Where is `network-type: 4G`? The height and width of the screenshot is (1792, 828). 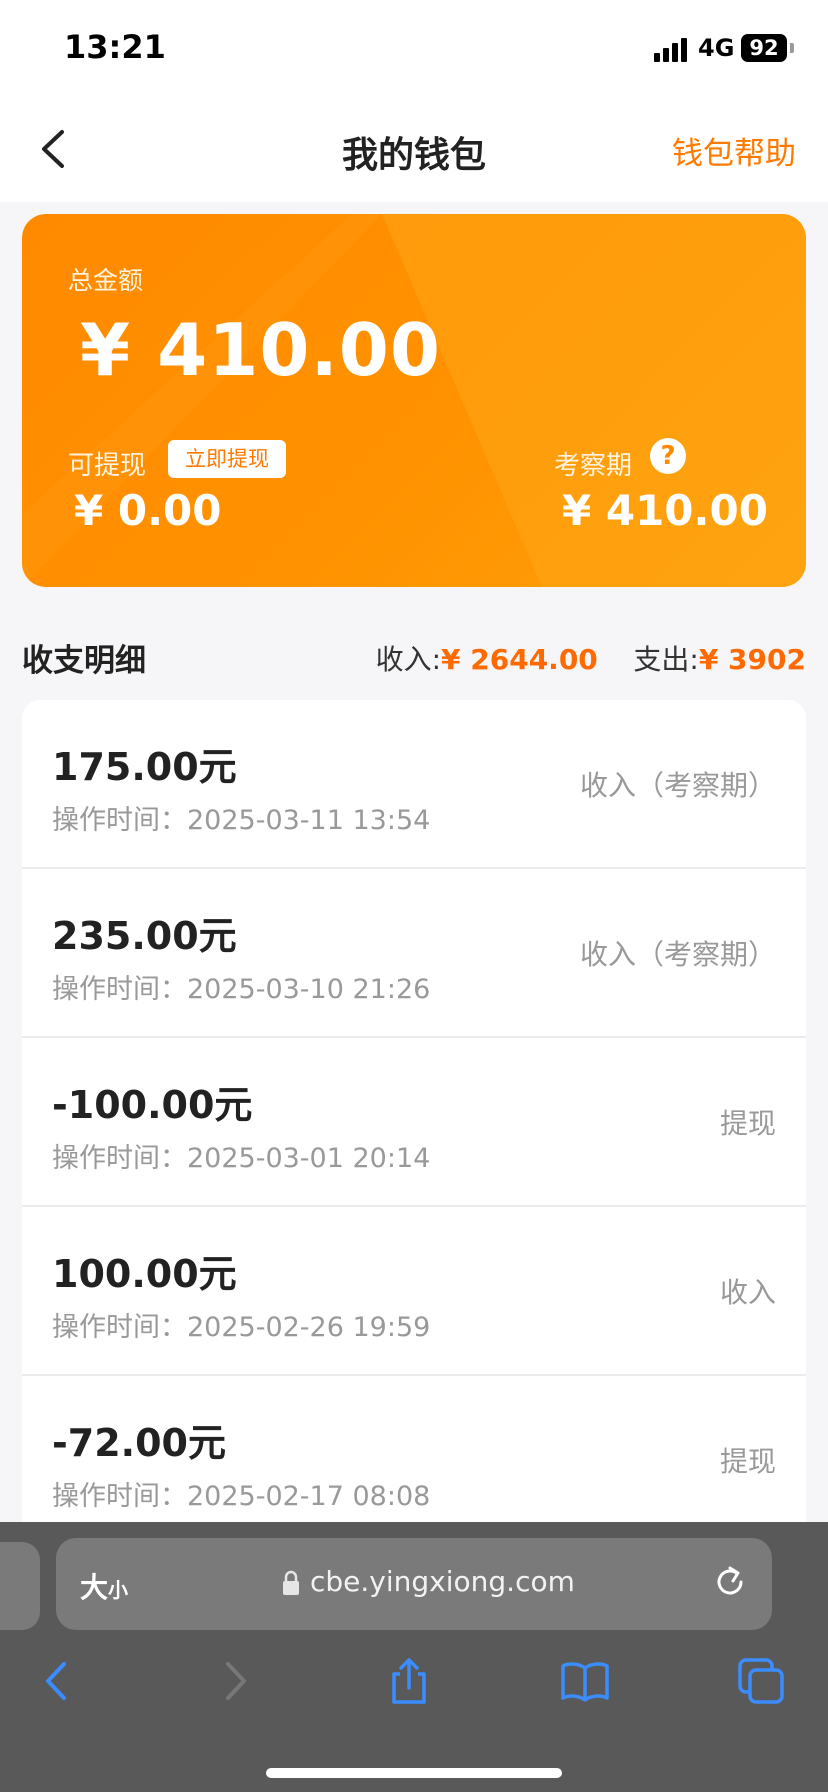
network-type: 4G is located at coordinates (716, 48).